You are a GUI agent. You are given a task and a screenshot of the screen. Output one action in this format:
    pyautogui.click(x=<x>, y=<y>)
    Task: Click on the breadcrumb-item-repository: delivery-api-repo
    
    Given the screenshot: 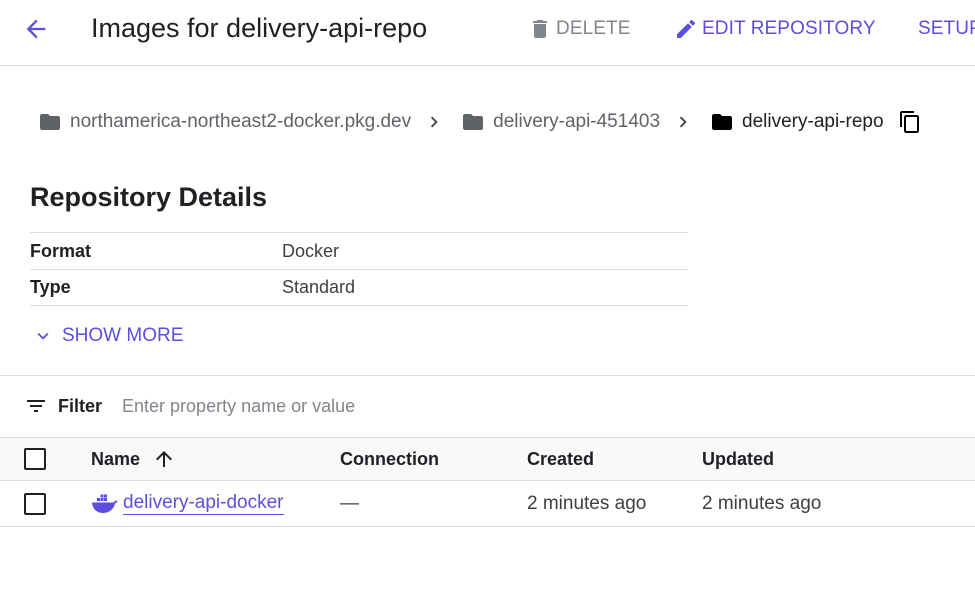 What is the action you would take?
    pyautogui.click(x=797, y=122)
    